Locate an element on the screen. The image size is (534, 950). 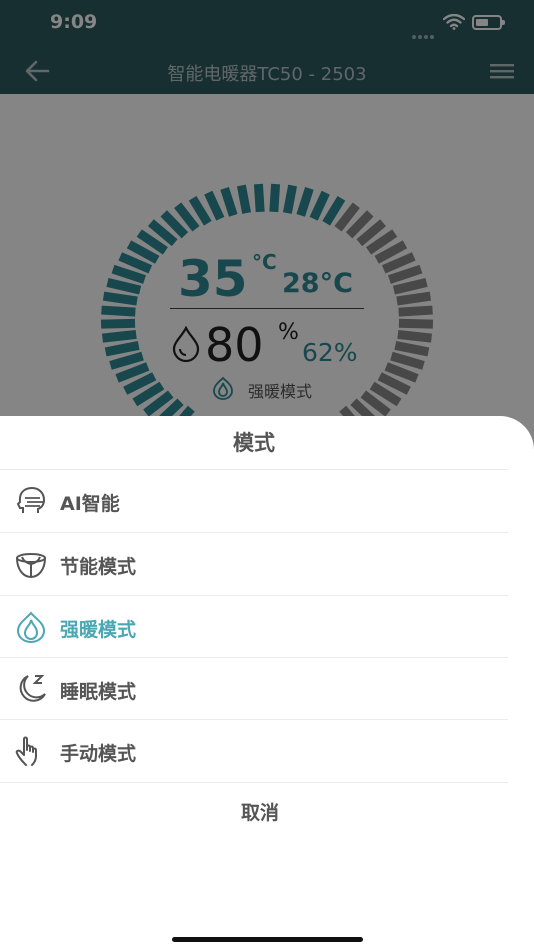
mode-option-sleep: 睡眠模式 is located at coordinates (254, 689).